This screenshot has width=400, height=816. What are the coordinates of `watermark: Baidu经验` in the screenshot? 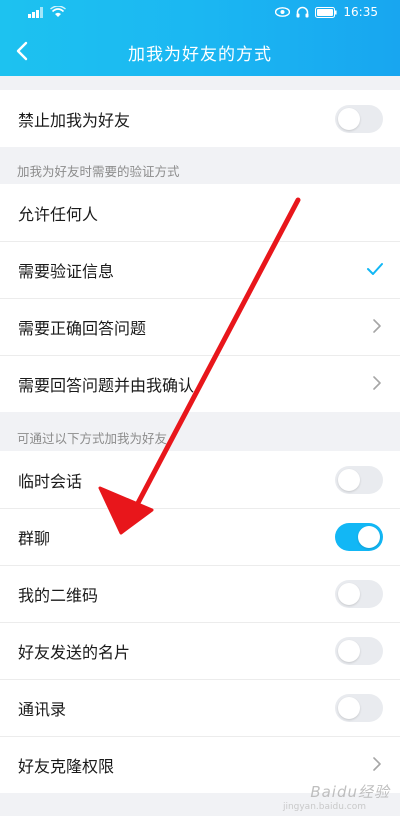 It's located at (350, 792).